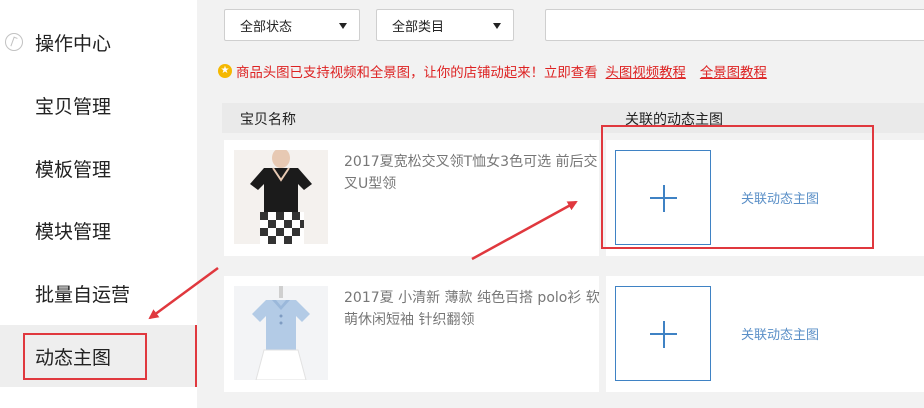 This screenshot has width=924, height=408. Describe the element at coordinates (363, 260) in the screenshot. I see `annotation-arrows` at that location.